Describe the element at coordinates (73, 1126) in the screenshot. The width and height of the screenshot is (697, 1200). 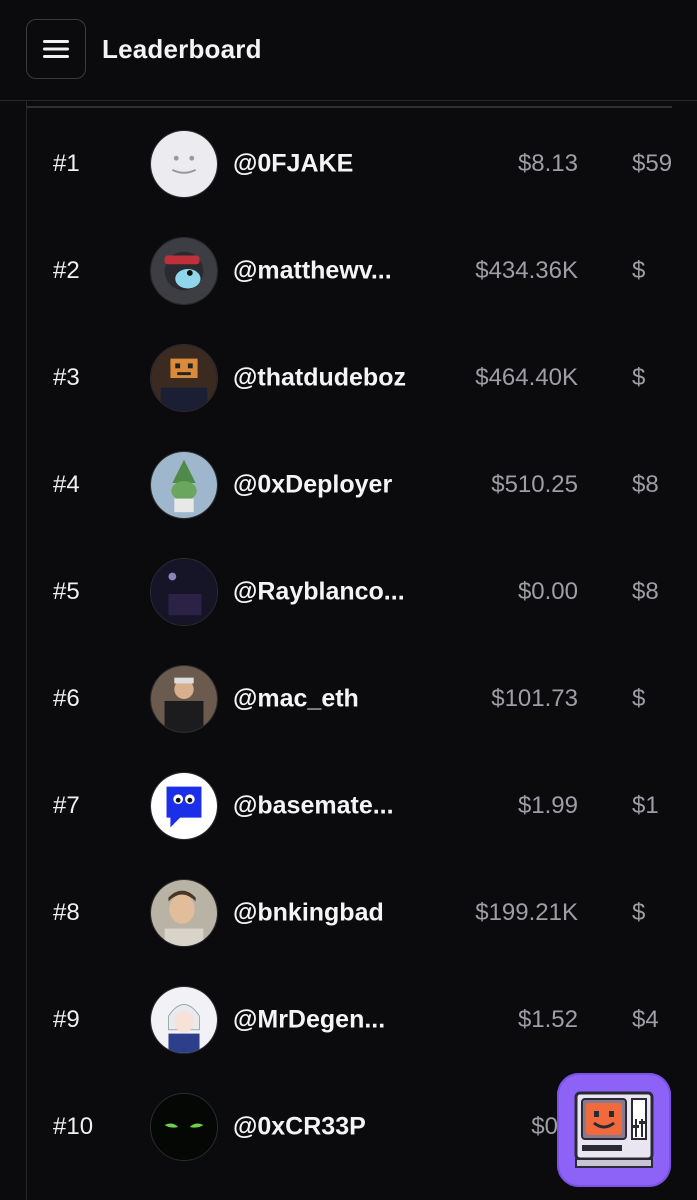
I see `rank-label: #10` at that location.